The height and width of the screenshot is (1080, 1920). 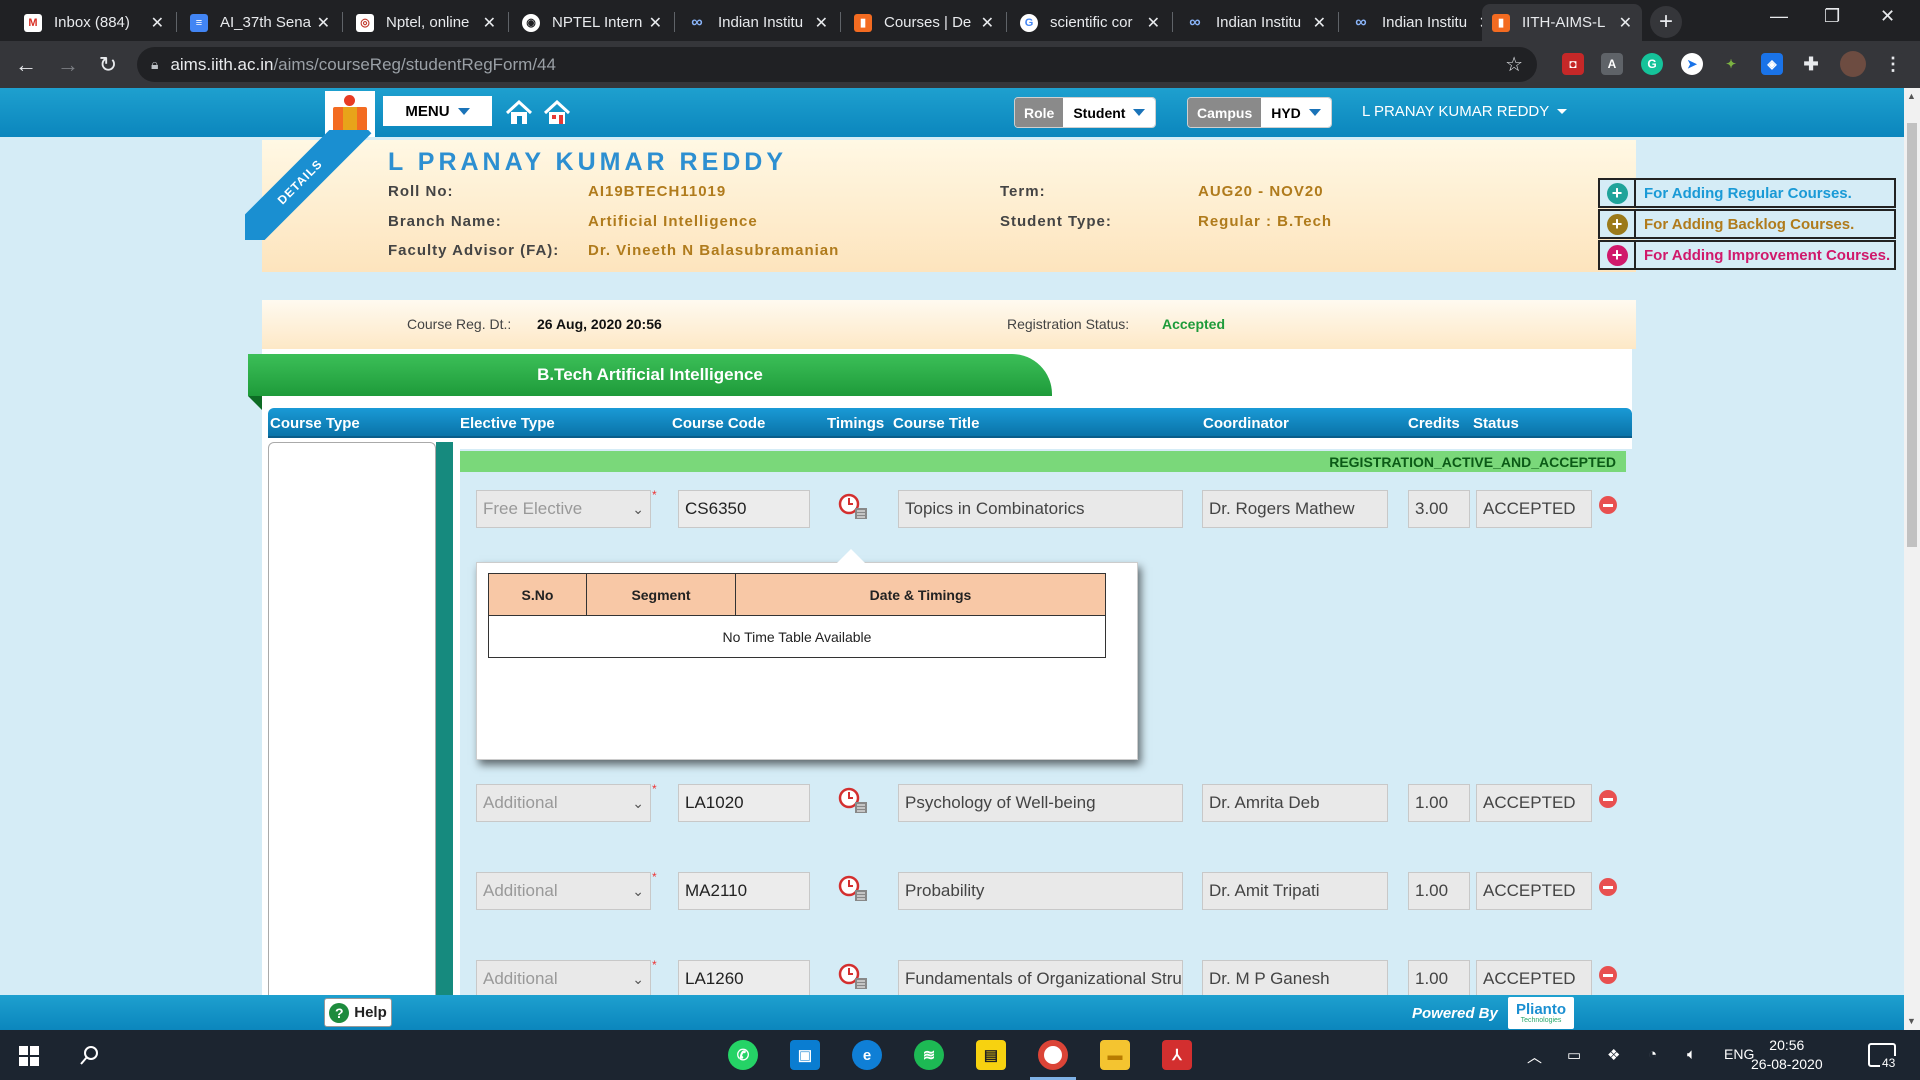 I want to click on translate-extension-icon: A, so click(x=1612, y=64).